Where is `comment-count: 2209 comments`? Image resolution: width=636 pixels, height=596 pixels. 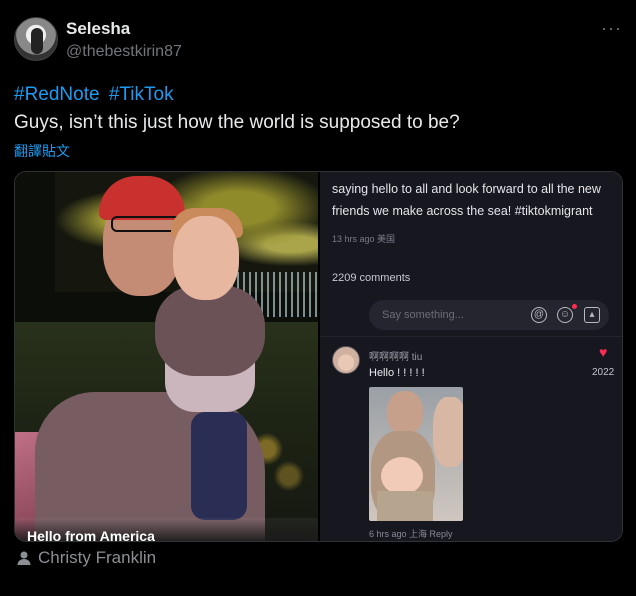
comment-count: 2209 comments is located at coordinates (371, 278).